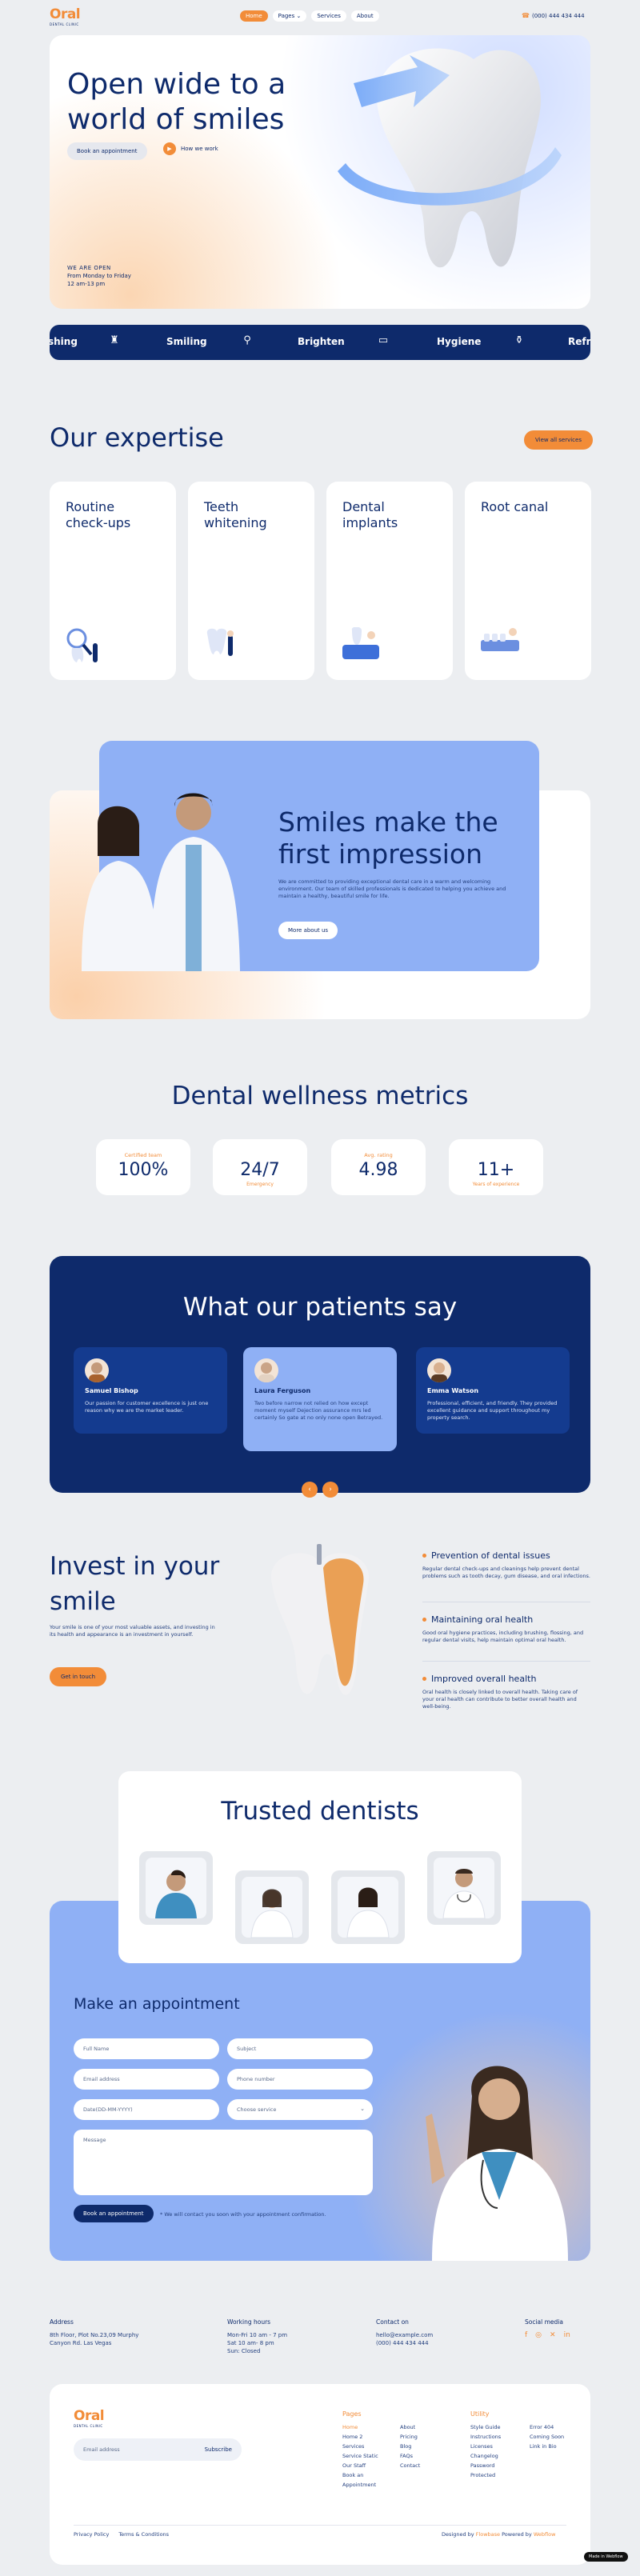 The height and width of the screenshot is (2576, 640). I want to click on metric-label: Avg. rating, so click(378, 1155).